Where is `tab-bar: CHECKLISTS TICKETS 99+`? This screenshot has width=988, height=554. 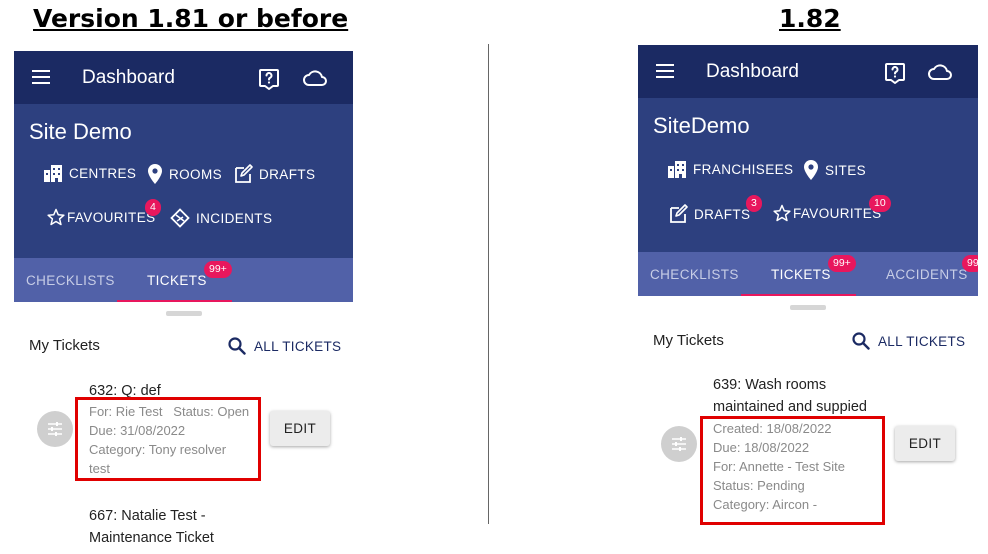 tab-bar: CHECKLISTS TICKETS 99+ is located at coordinates (183, 280).